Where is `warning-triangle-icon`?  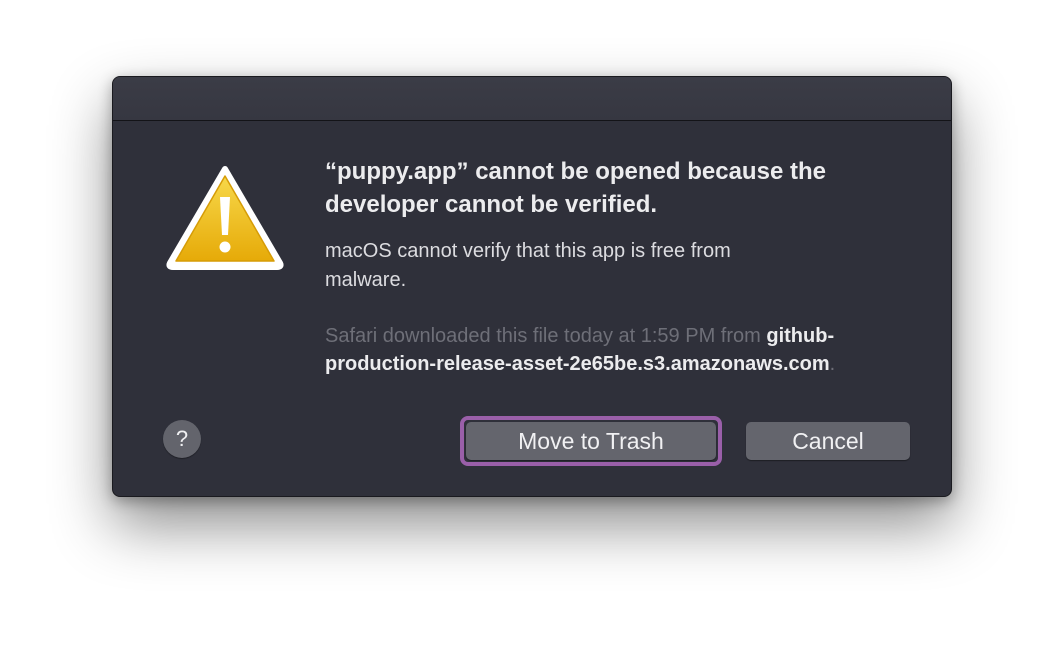 warning-triangle-icon is located at coordinates (225, 218).